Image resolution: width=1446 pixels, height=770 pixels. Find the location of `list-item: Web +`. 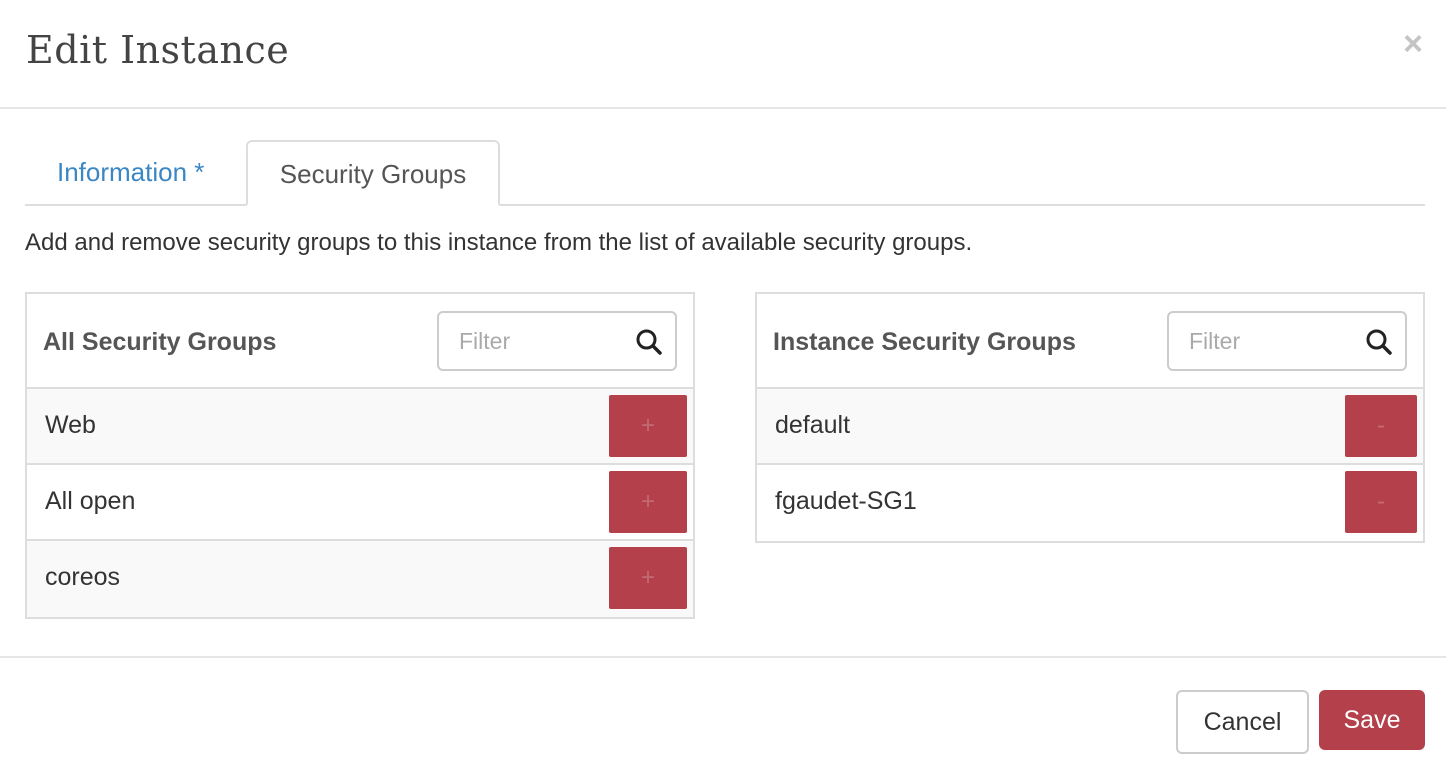

list-item: Web + is located at coordinates (360, 427).